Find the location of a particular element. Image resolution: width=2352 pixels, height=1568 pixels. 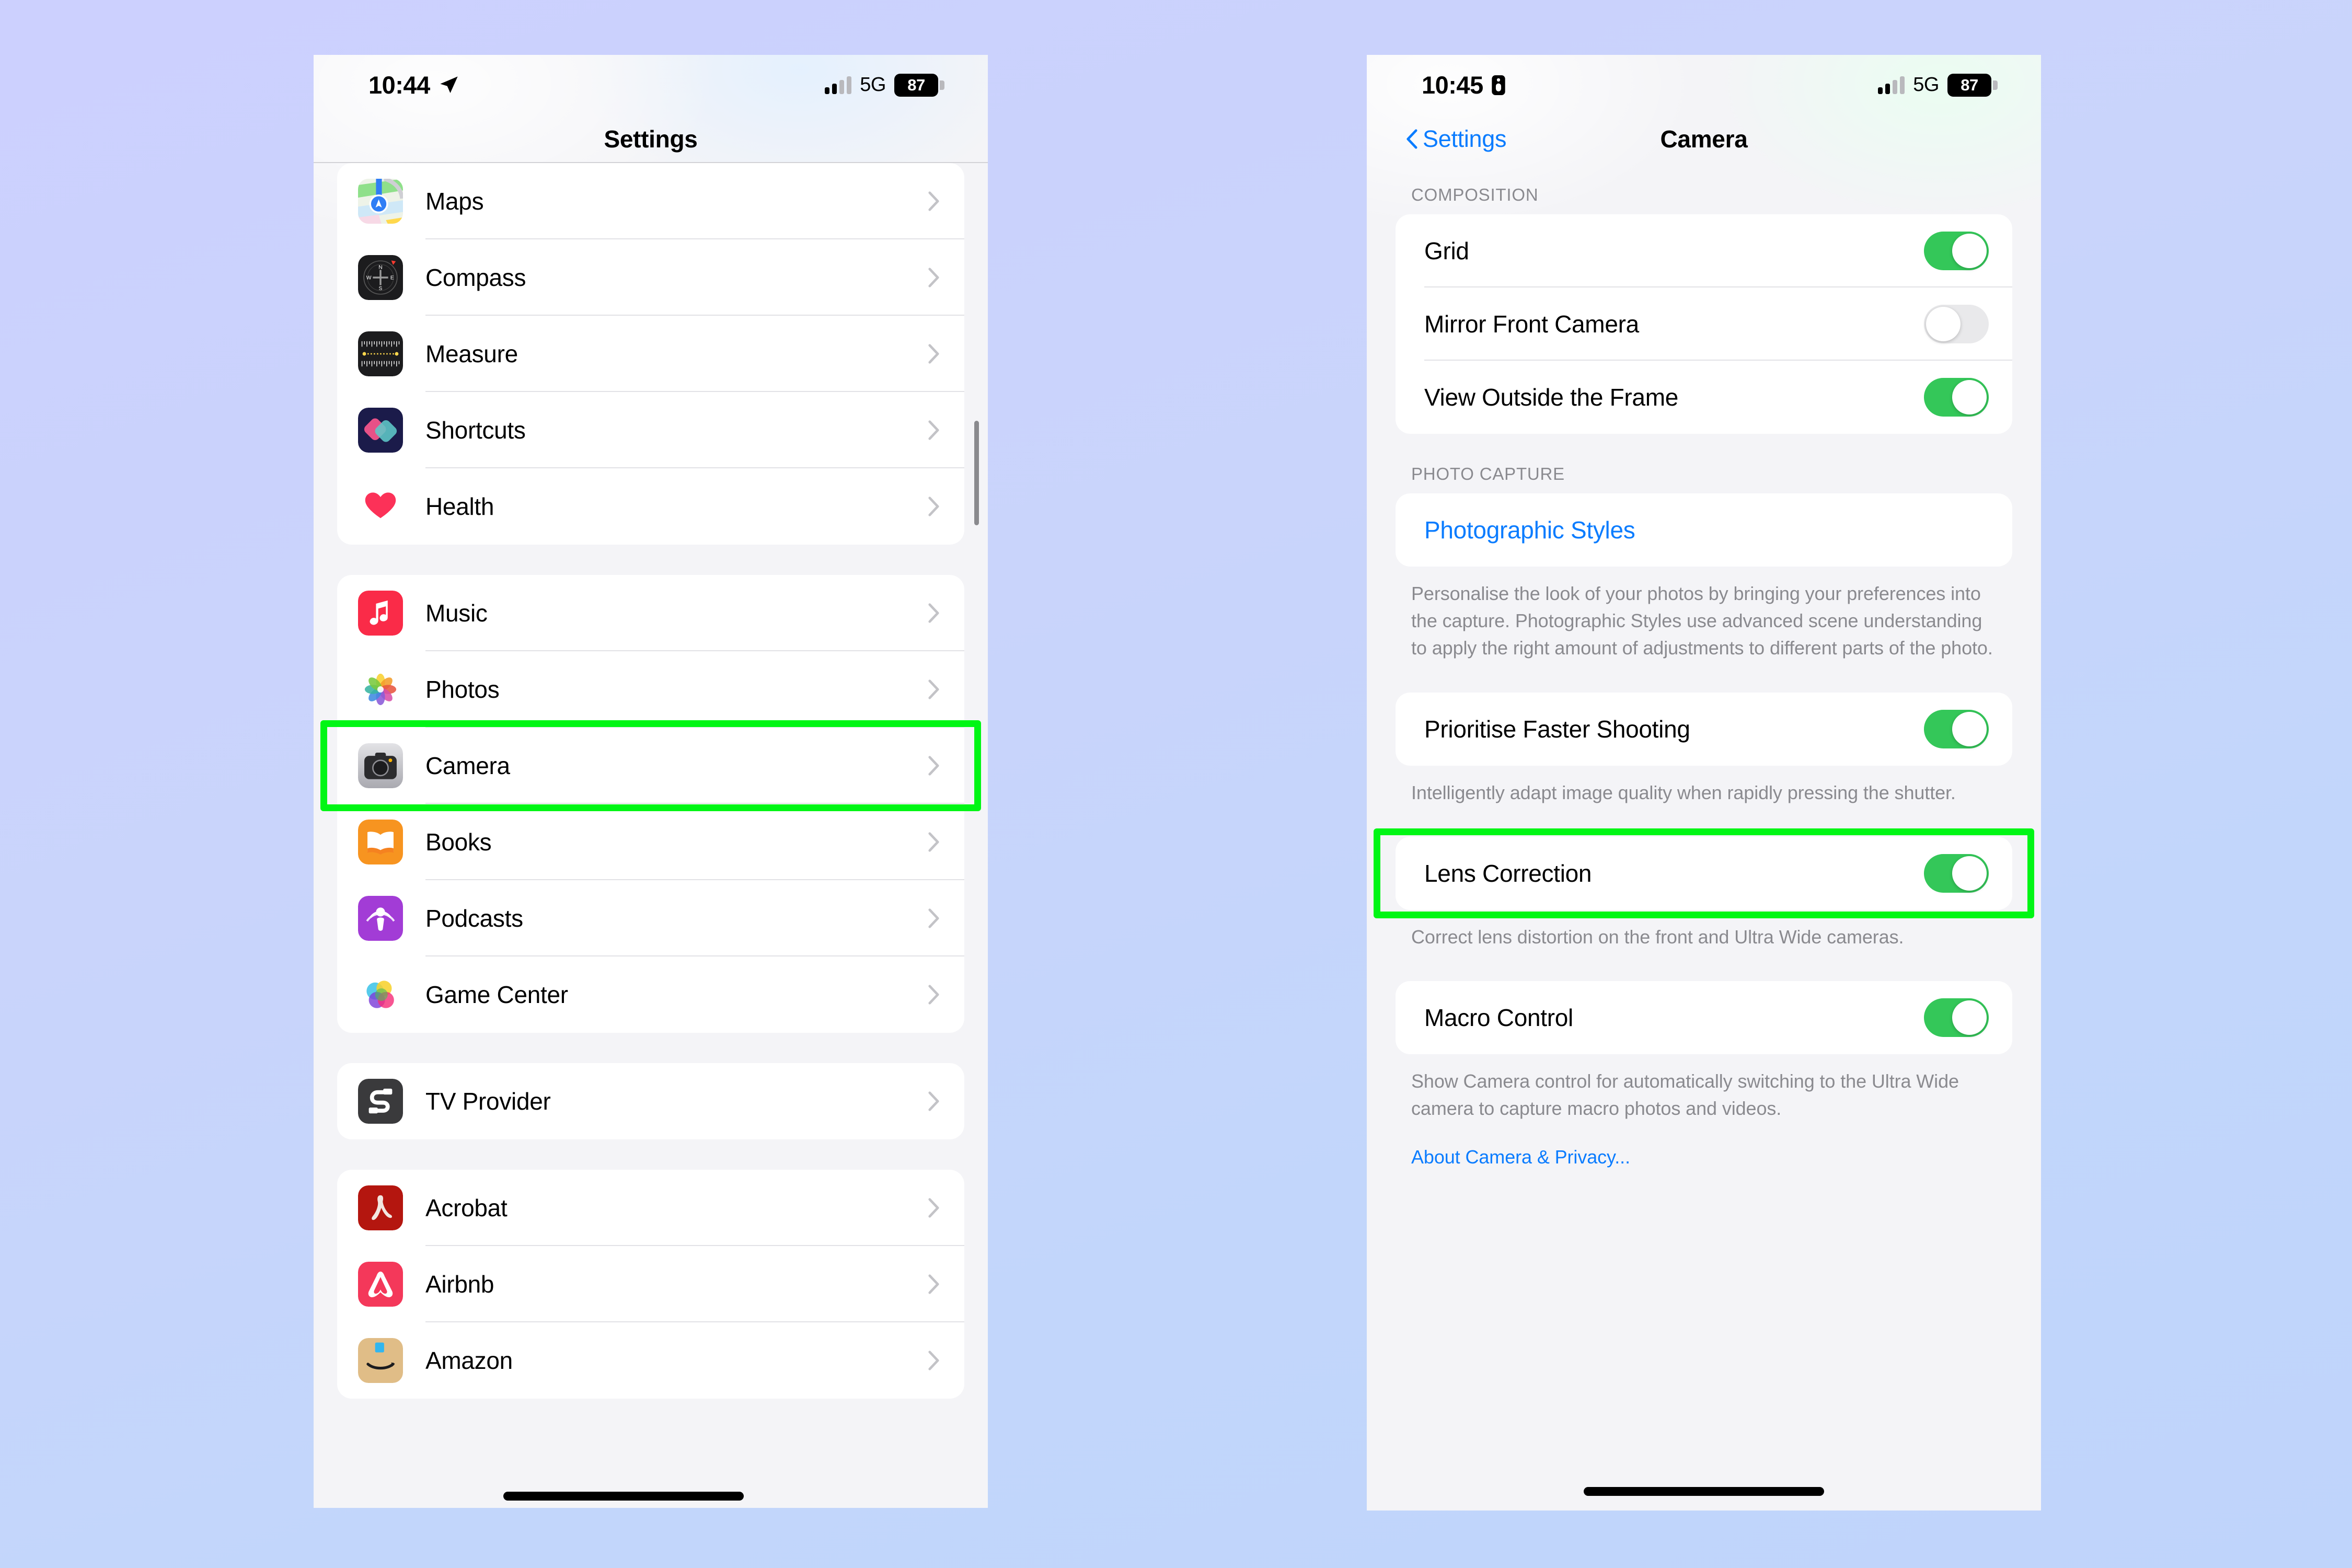

settings-row-podcasts: Podcasts is located at coordinates (650, 918).